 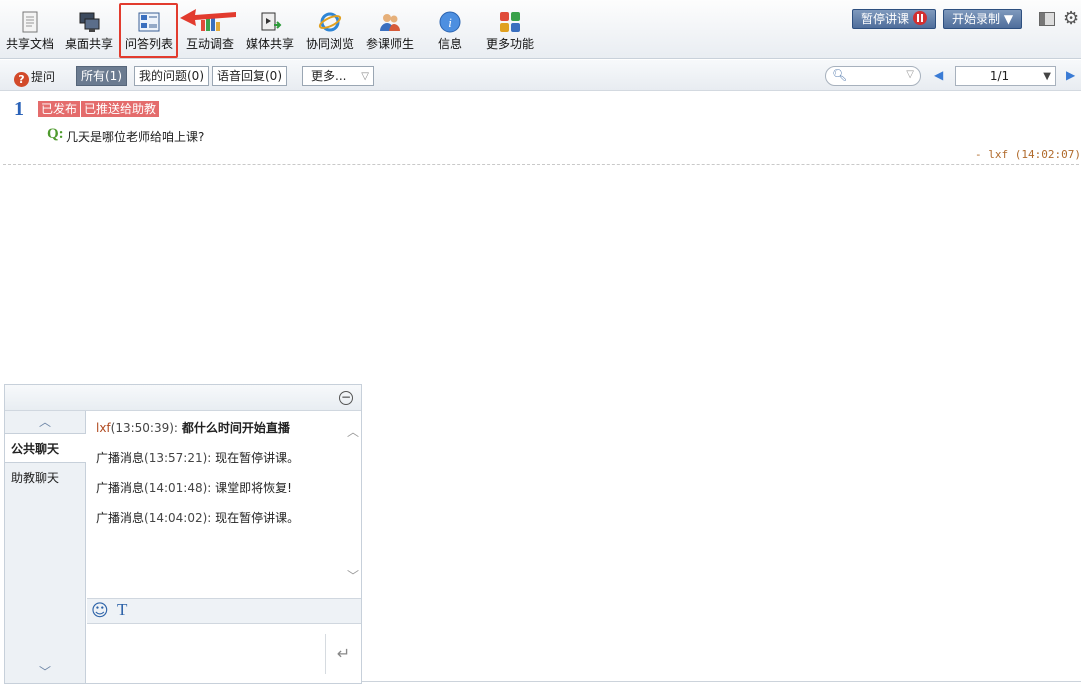 I want to click on status-badge-pushed: 已推送给助教, so click(x=120, y=109).